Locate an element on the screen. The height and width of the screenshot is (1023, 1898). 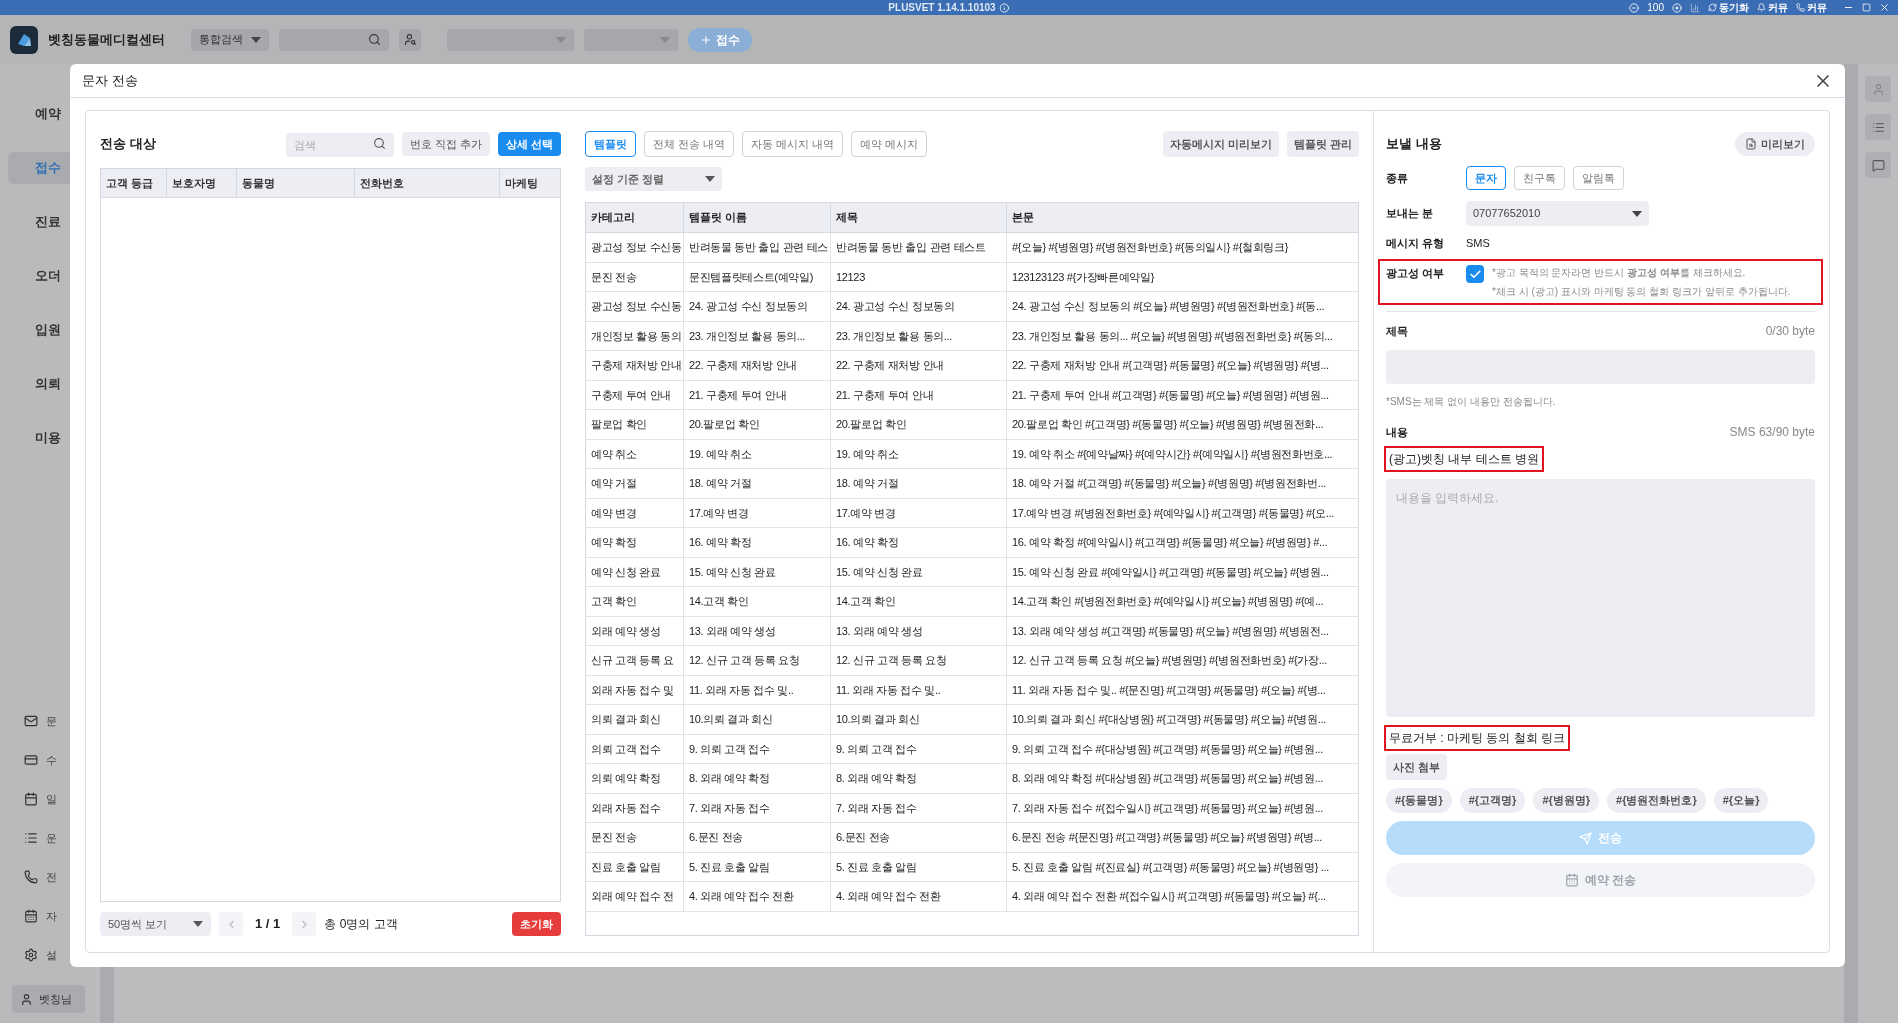
type-tab: 알림톡 is located at coordinates (1598, 178).